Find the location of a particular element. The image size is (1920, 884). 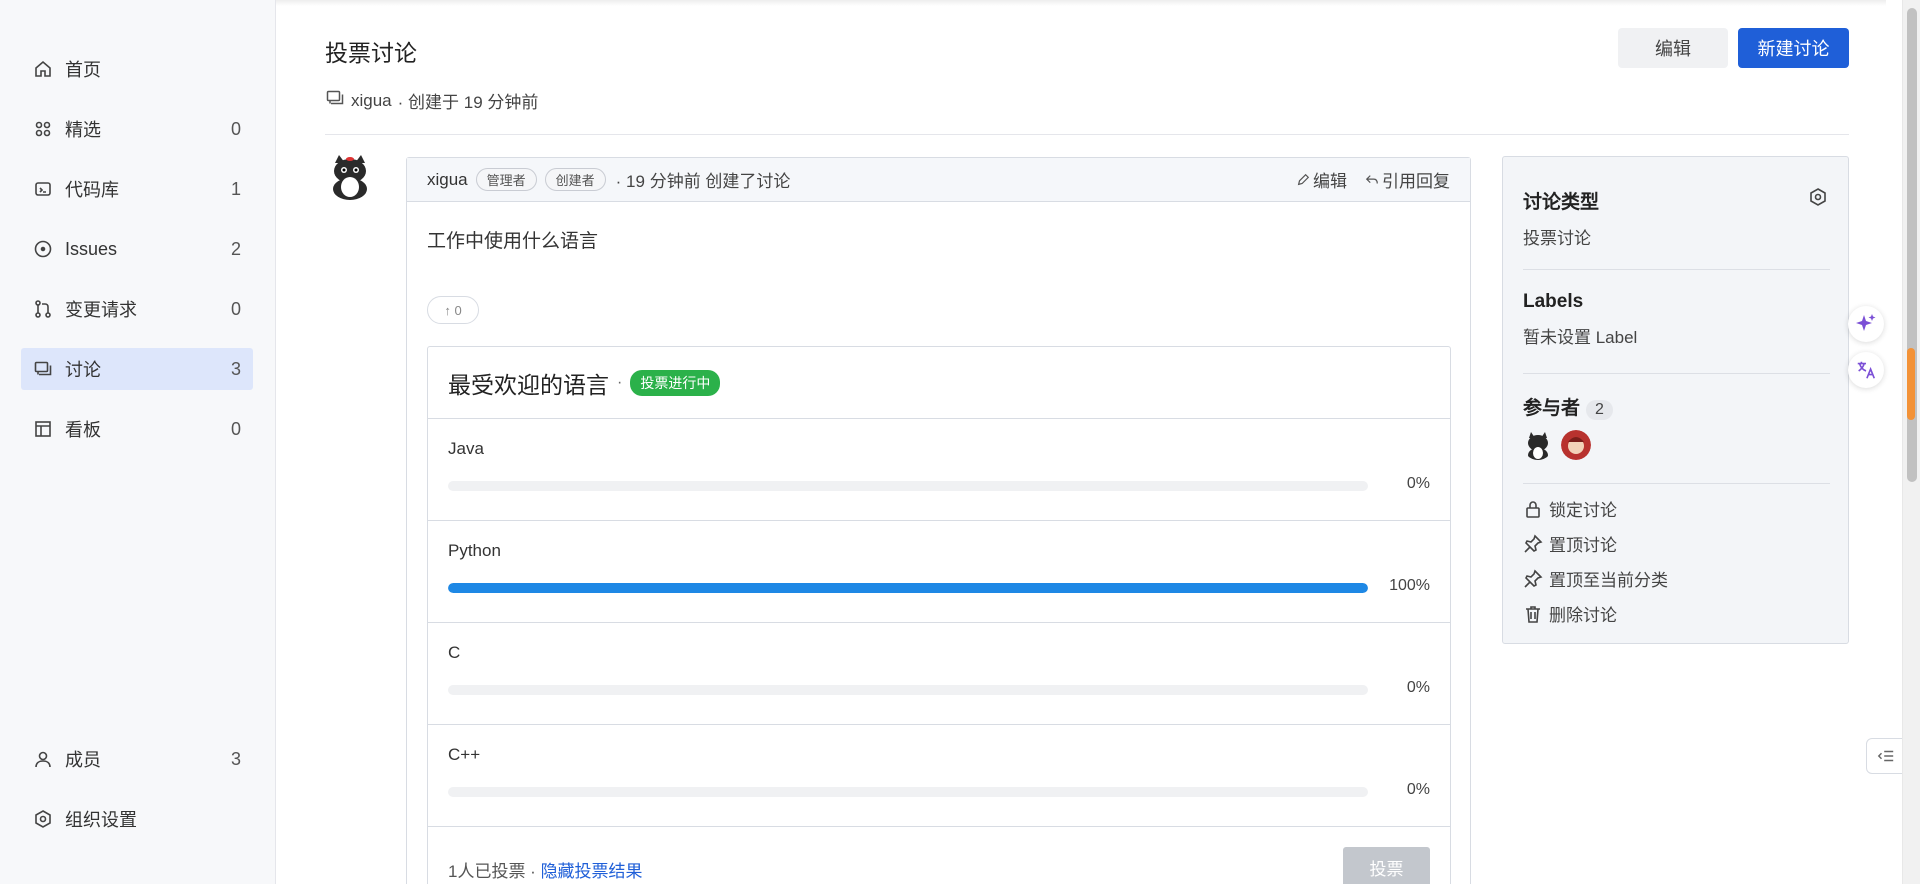

ai-assistant-button is located at coordinates (1866, 324).